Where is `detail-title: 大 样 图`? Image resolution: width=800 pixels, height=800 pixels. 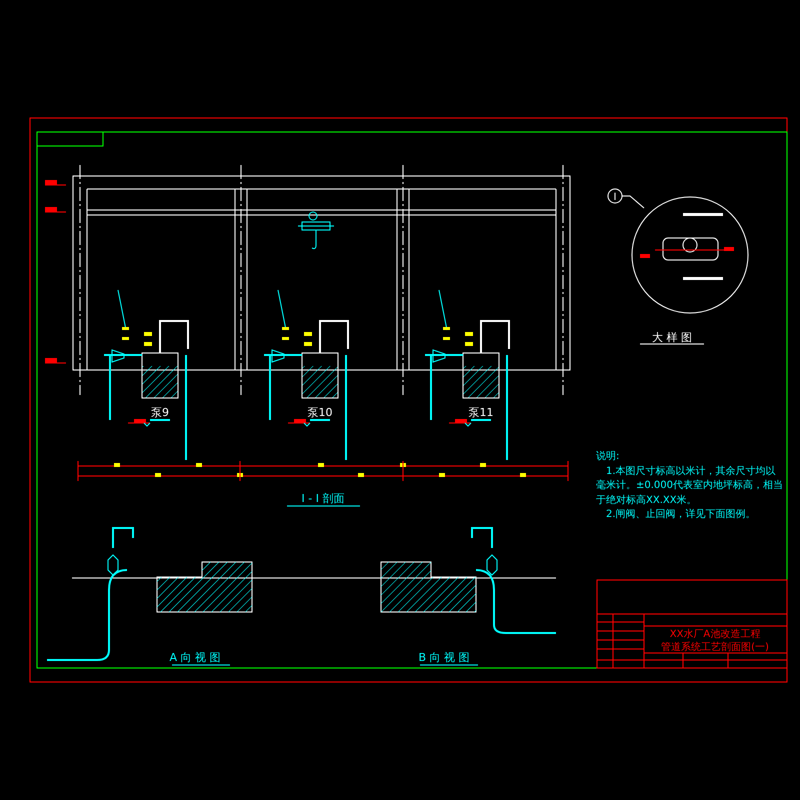 detail-title: 大 样 图 is located at coordinates (672, 337).